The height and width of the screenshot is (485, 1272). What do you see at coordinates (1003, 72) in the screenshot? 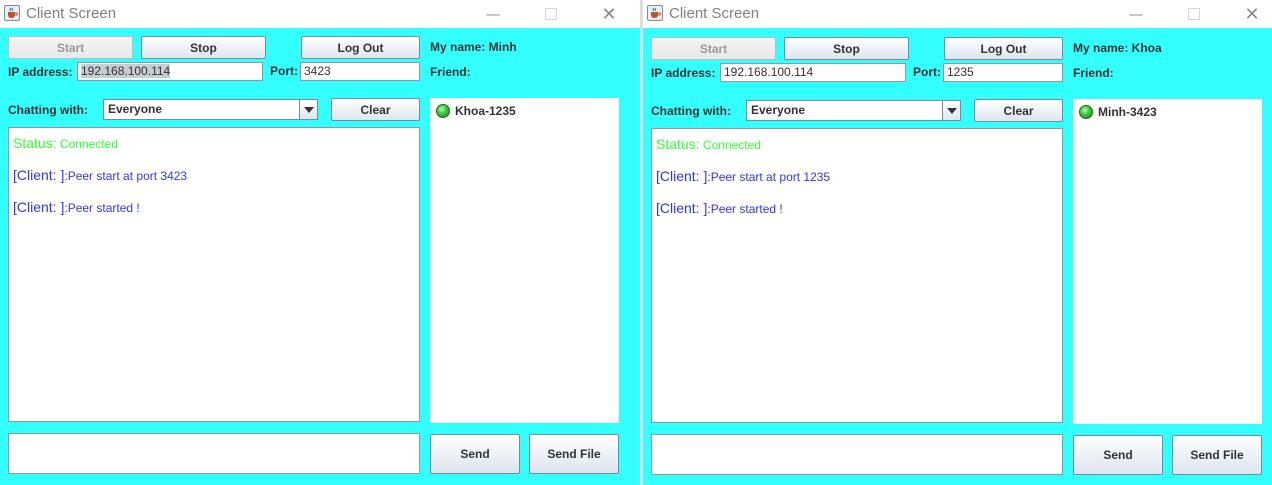
I see `port-field: 1235` at bounding box center [1003, 72].